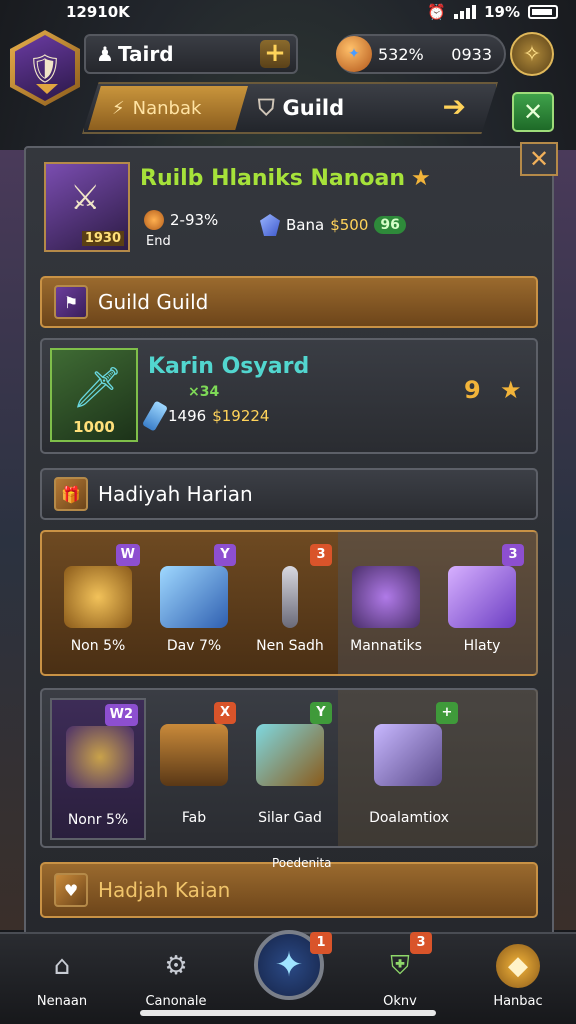 The width and height of the screenshot is (576, 1024). What do you see at coordinates (471, 54) in the screenshot?
I see `currency-b-value: 0933` at bounding box center [471, 54].